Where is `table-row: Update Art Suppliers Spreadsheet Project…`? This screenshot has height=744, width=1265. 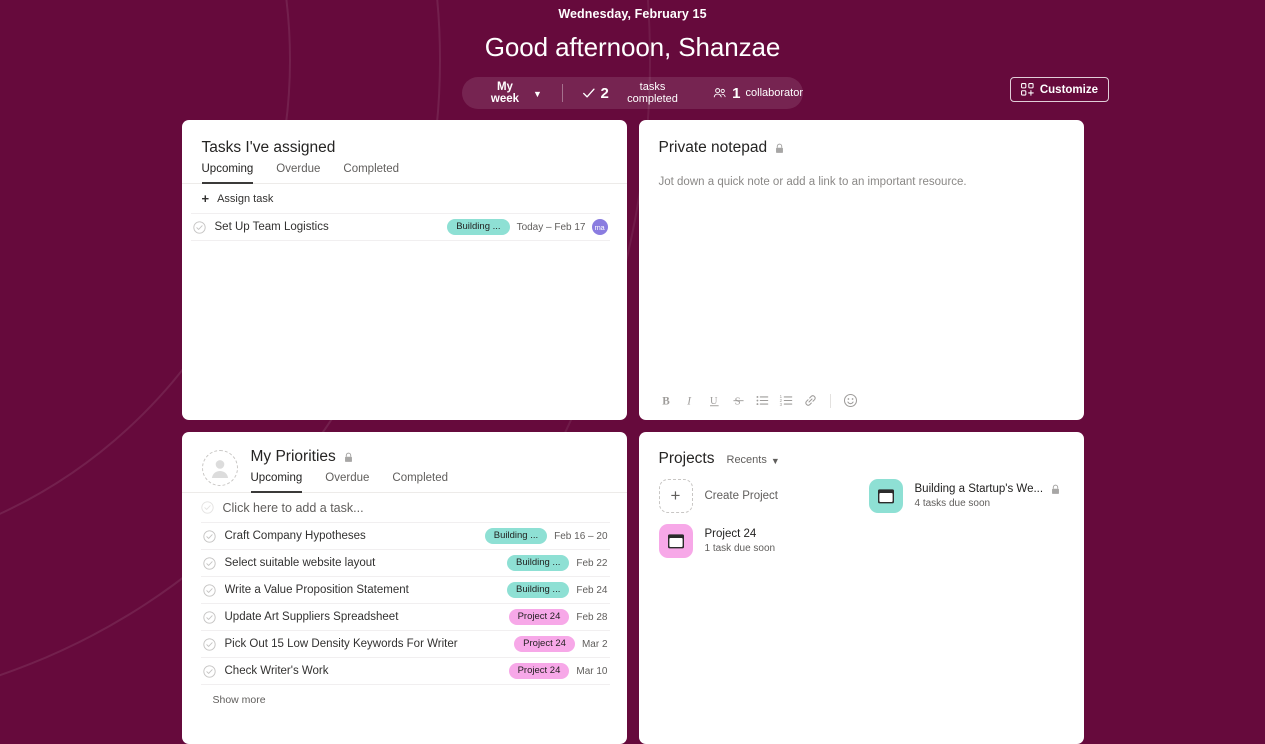
table-row: Update Art Suppliers Spreadsheet Project… is located at coordinates (405, 617).